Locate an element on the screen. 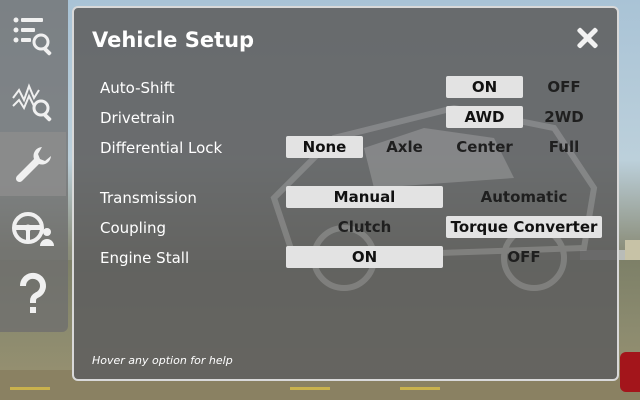 The height and width of the screenshot is (400, 640). autoshift-on-option: ON is located at coordinates (484, 87).